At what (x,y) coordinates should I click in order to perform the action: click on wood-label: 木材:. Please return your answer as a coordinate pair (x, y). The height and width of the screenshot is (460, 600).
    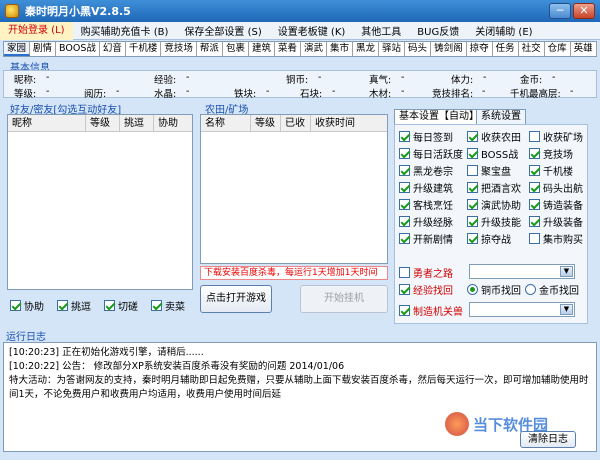
    Looking at the image, I should click on (380, 94).